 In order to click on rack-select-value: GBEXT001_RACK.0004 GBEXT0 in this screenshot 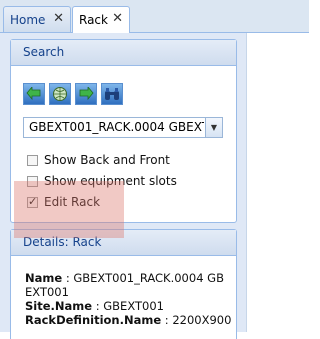, I will do `click(116, 127)`.